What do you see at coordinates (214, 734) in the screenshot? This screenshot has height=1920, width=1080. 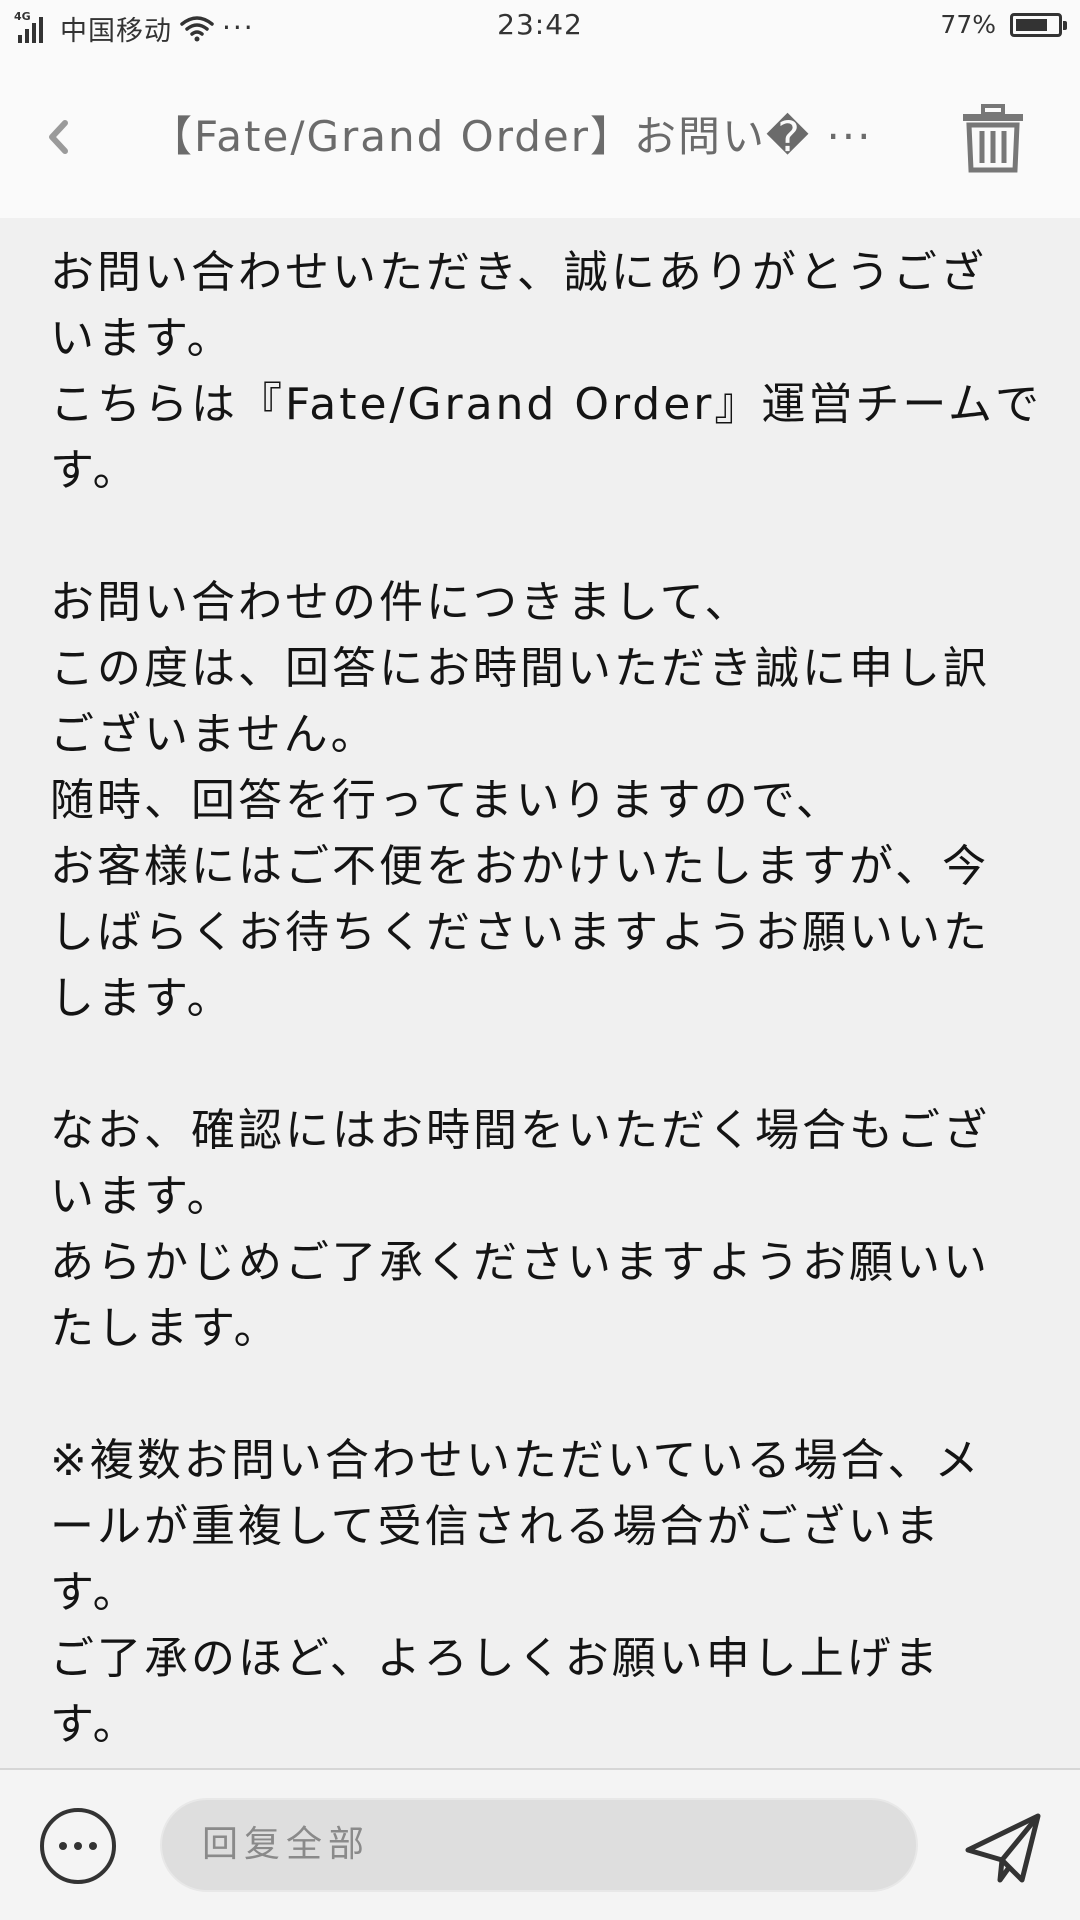 I see `message-line: ございません。` at bounding box center [214, 734].